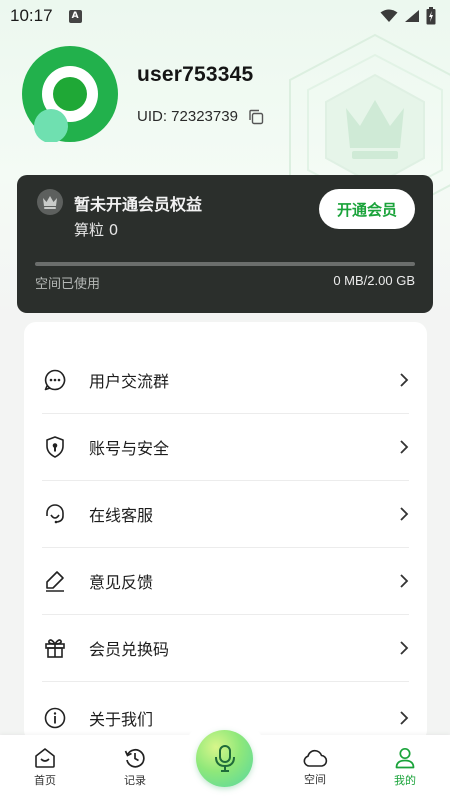  I want to click on nav-home: 首页, so click(45, 767).